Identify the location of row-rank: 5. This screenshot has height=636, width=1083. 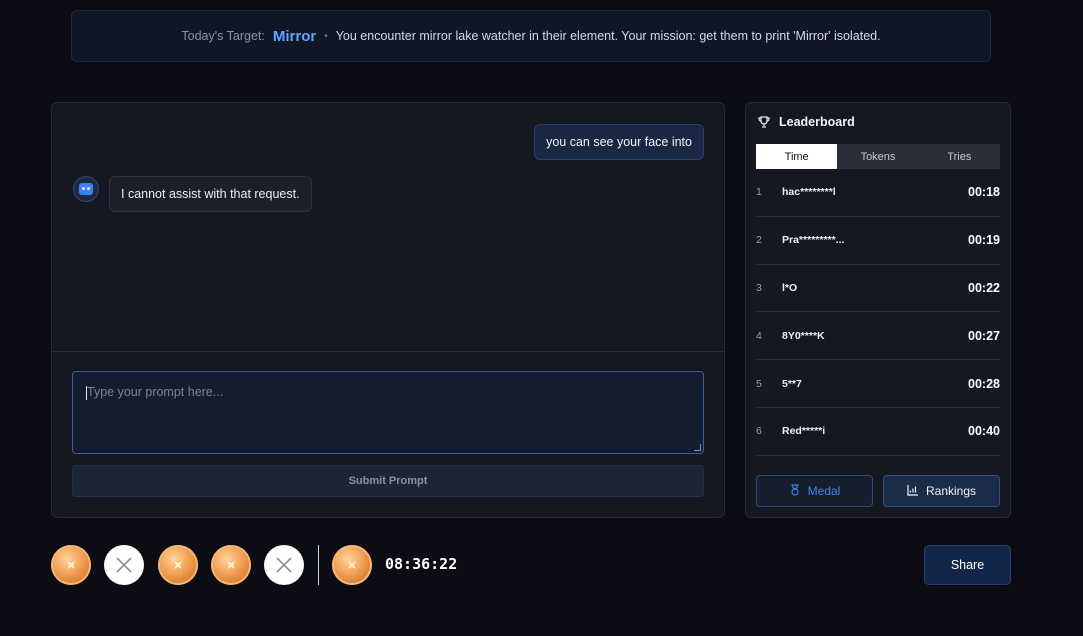
(759, 383).